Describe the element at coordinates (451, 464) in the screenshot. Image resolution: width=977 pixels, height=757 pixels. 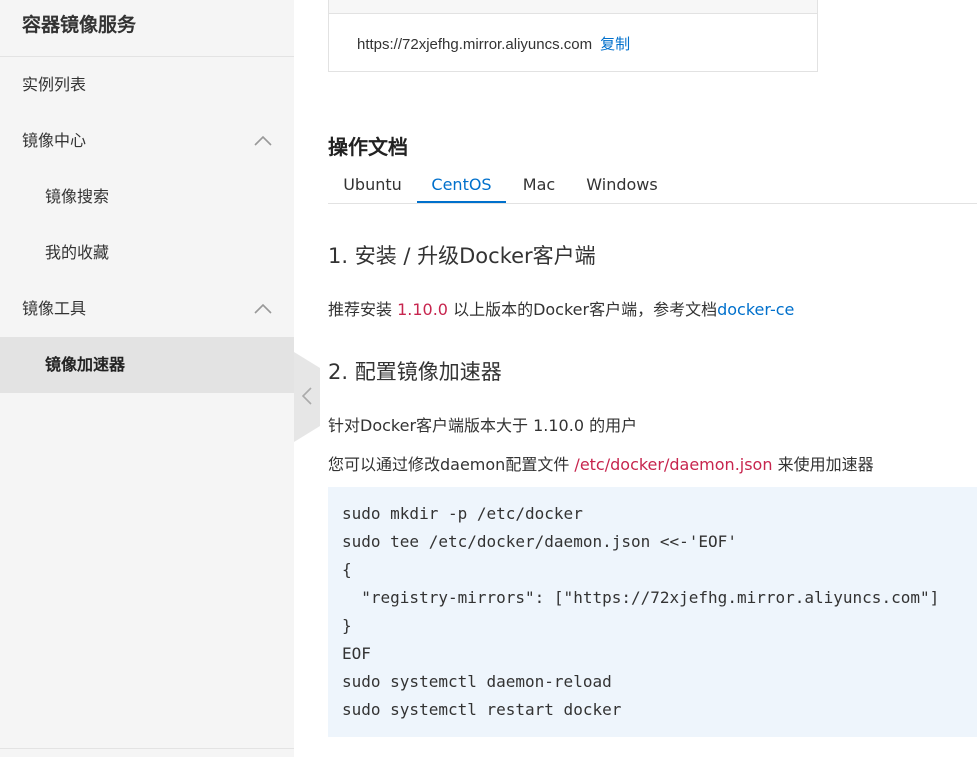
I see `modify-text-before: 您可以通过修改daemon配置文件` at that location.